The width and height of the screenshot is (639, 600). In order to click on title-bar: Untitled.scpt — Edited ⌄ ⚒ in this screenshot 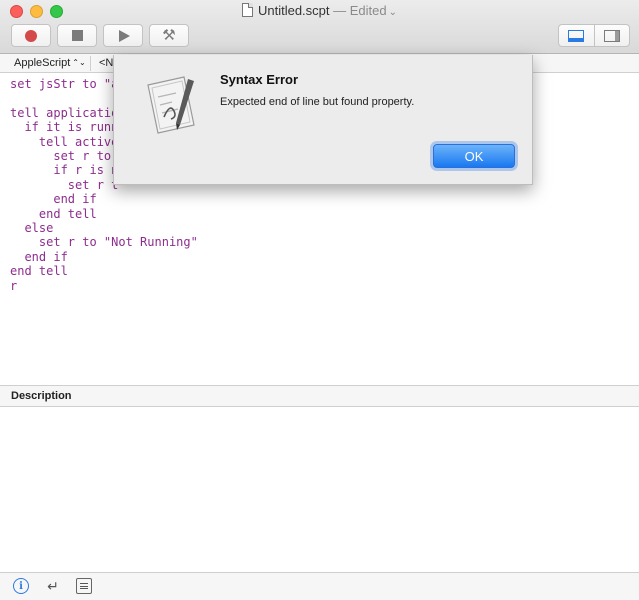, I will do `click(319, 27)`.